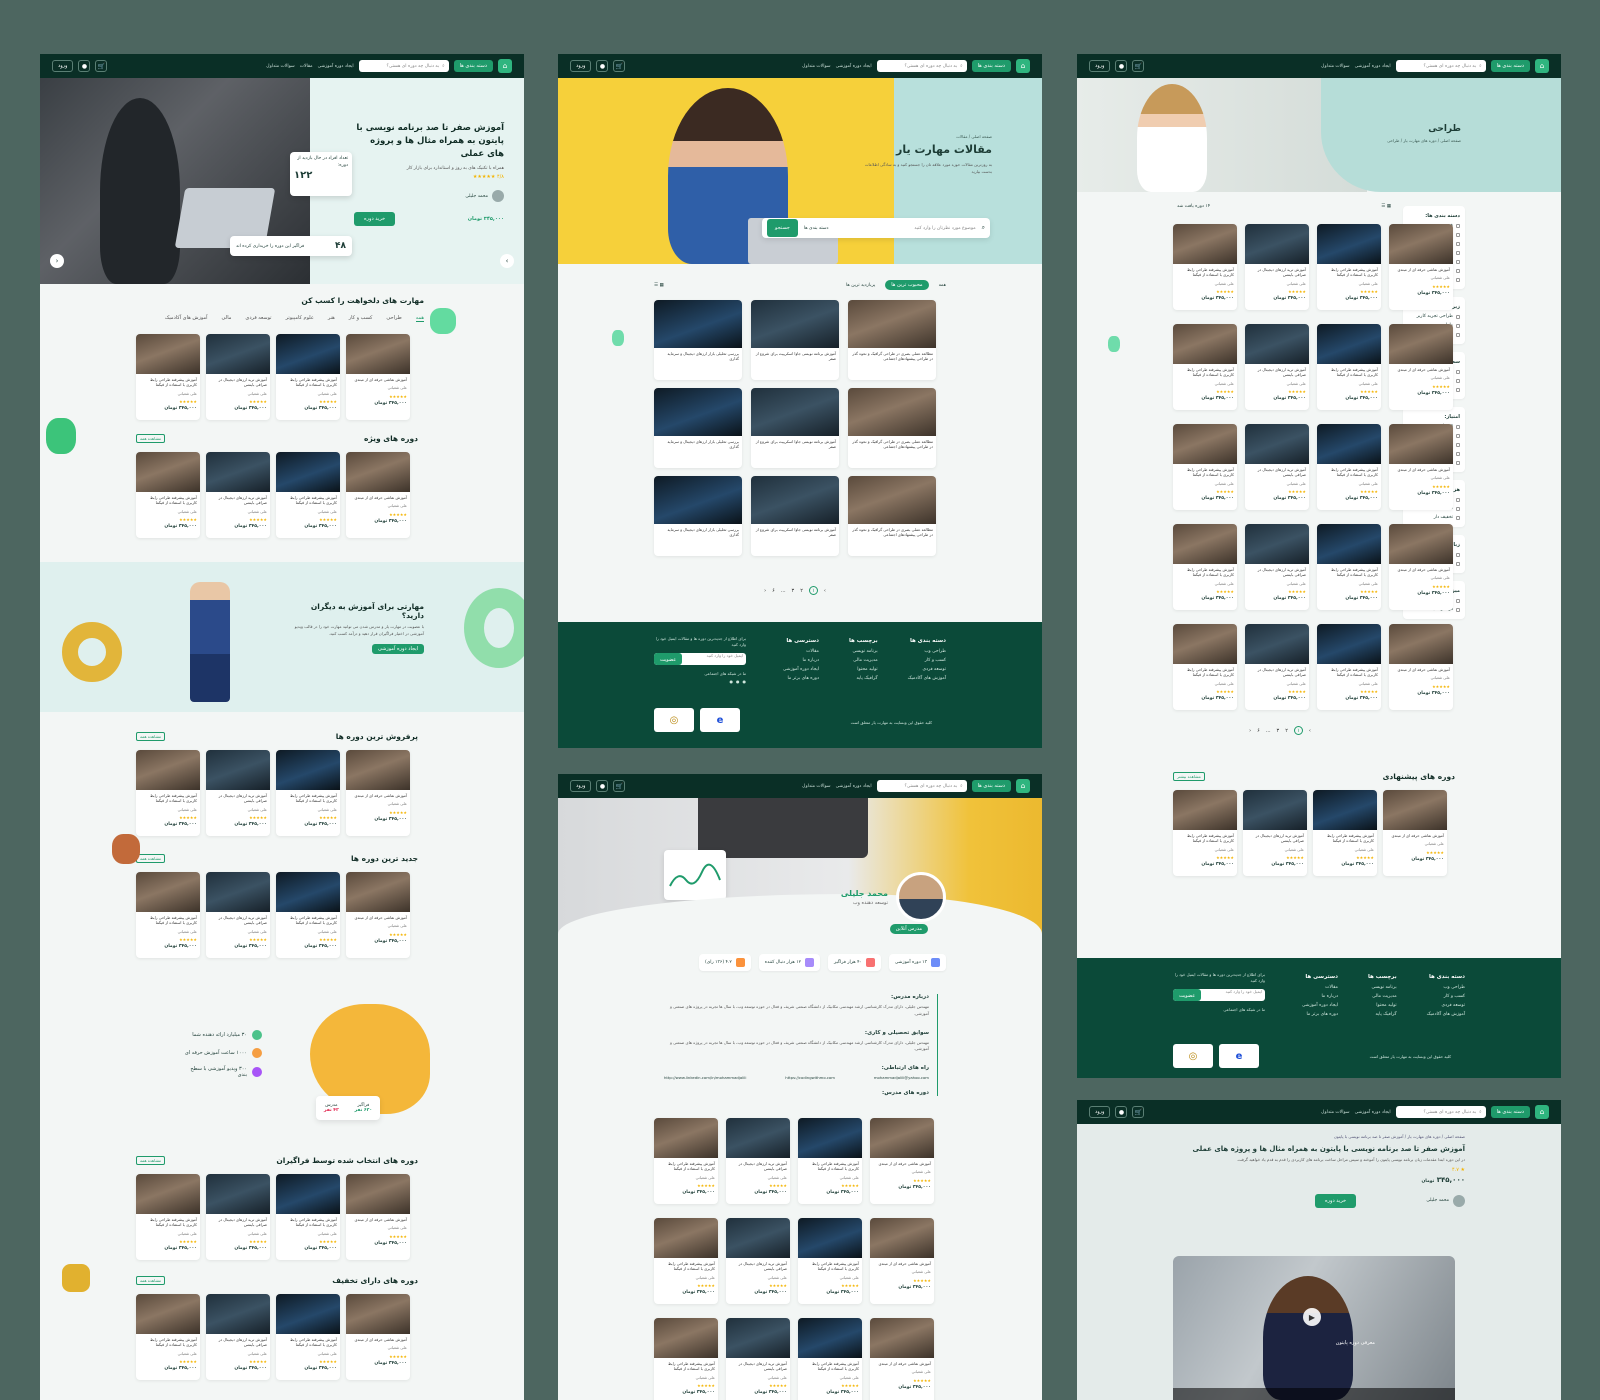 This screenshot has height=1400, width=1600. I want to click on footer-link: درباره ما, so click(1320, 996).